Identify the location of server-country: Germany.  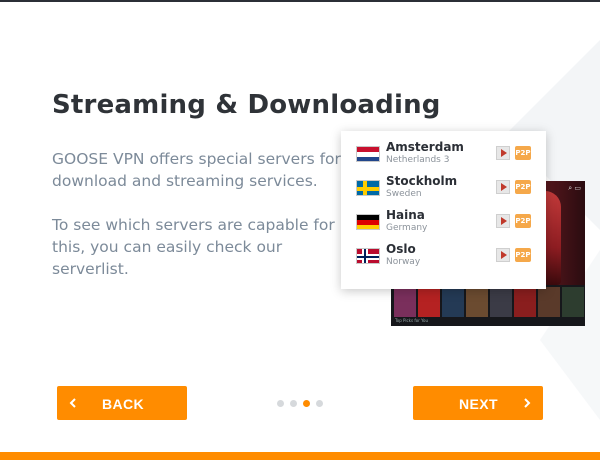
(407, 228).